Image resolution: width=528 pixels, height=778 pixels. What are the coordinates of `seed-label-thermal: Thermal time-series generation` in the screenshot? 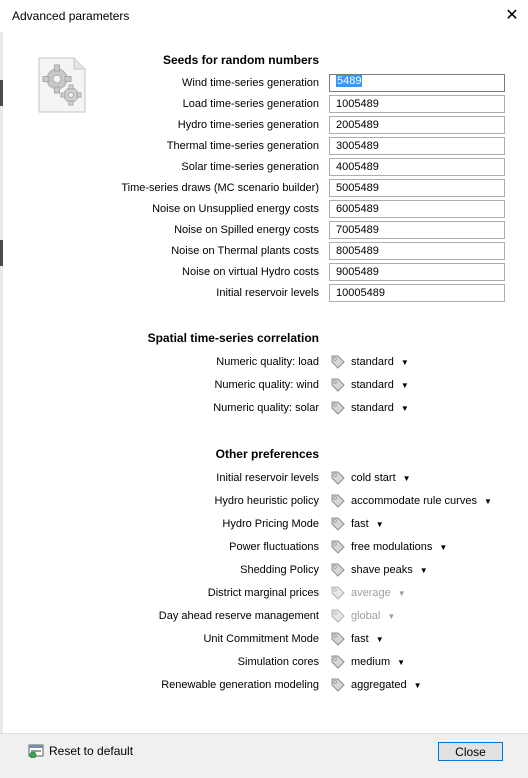 It's located at (242, 146).